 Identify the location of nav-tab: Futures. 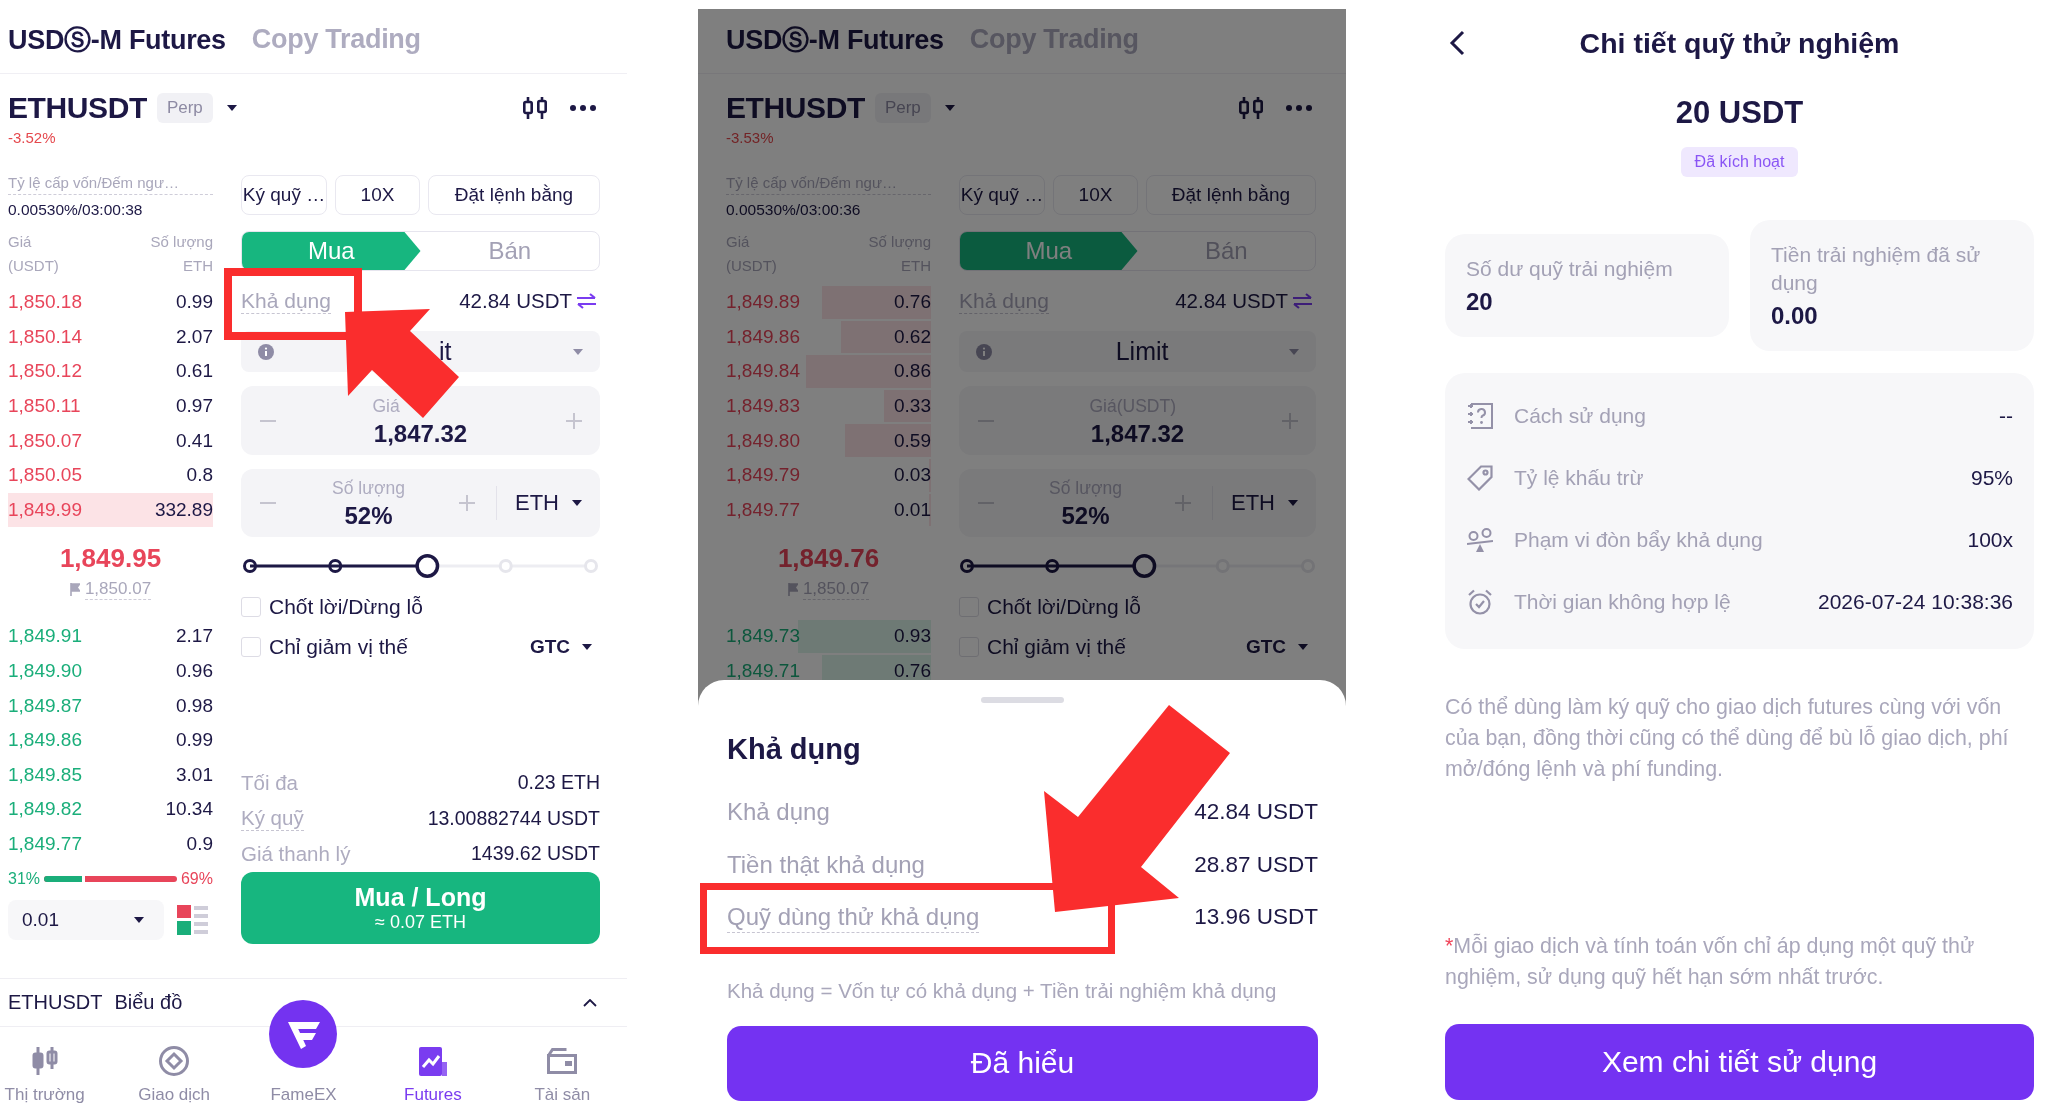
(433, 1073).